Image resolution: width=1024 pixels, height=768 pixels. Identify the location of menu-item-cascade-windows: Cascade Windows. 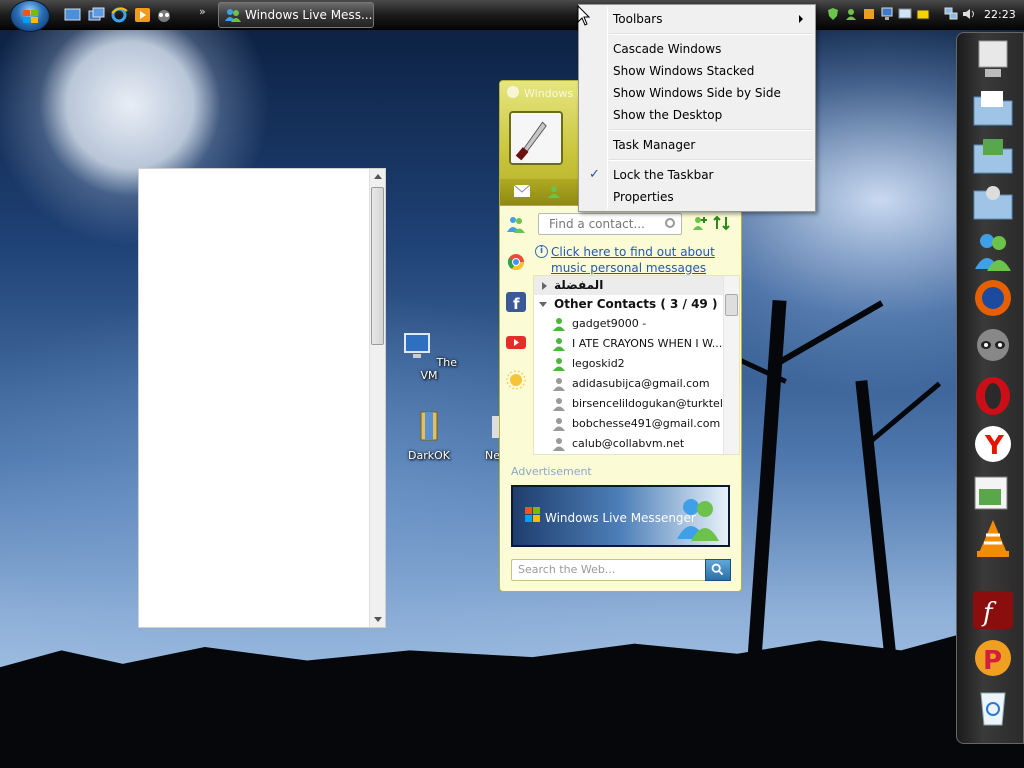
(697, 49).